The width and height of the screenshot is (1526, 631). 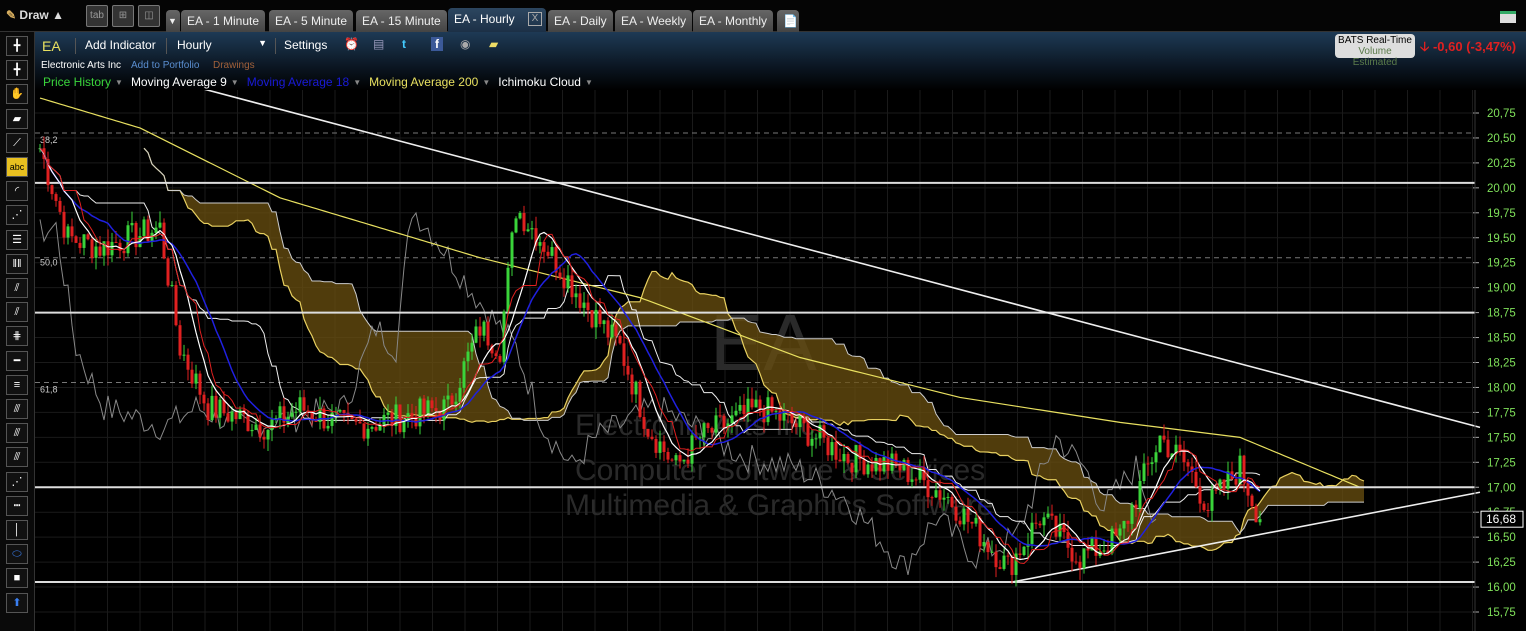 I want to click on tab-monthly: EA - Monthly, so click(x=733, y=21).